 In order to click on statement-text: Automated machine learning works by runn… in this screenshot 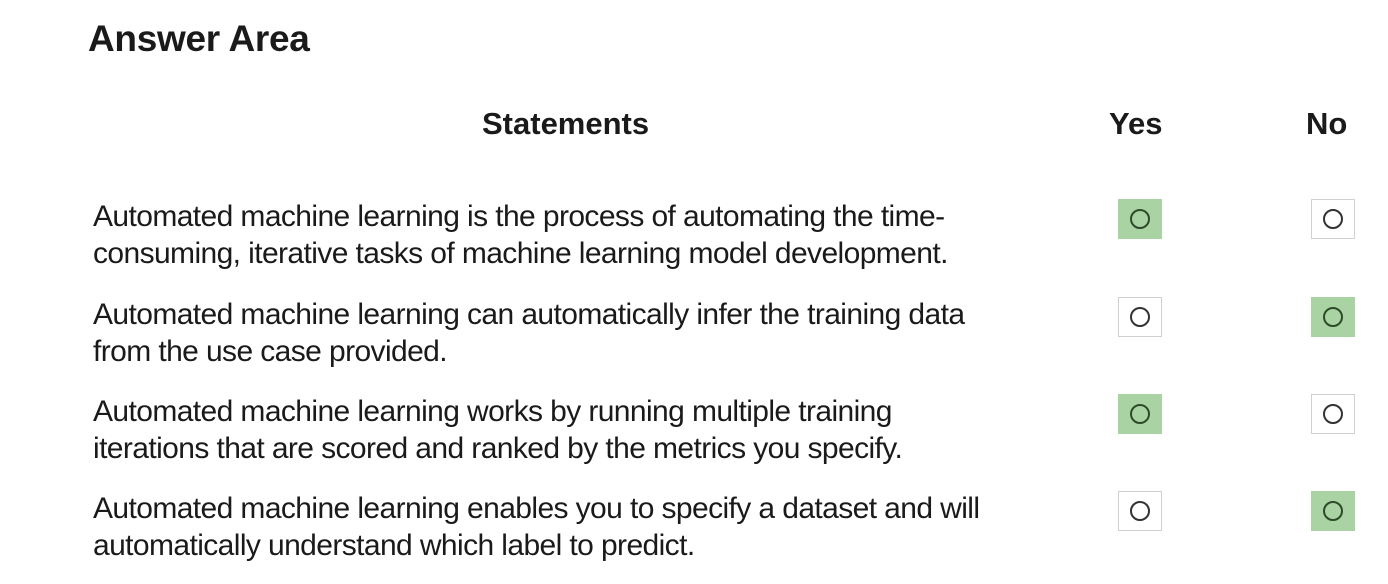, I will do `click(598, 430)`.